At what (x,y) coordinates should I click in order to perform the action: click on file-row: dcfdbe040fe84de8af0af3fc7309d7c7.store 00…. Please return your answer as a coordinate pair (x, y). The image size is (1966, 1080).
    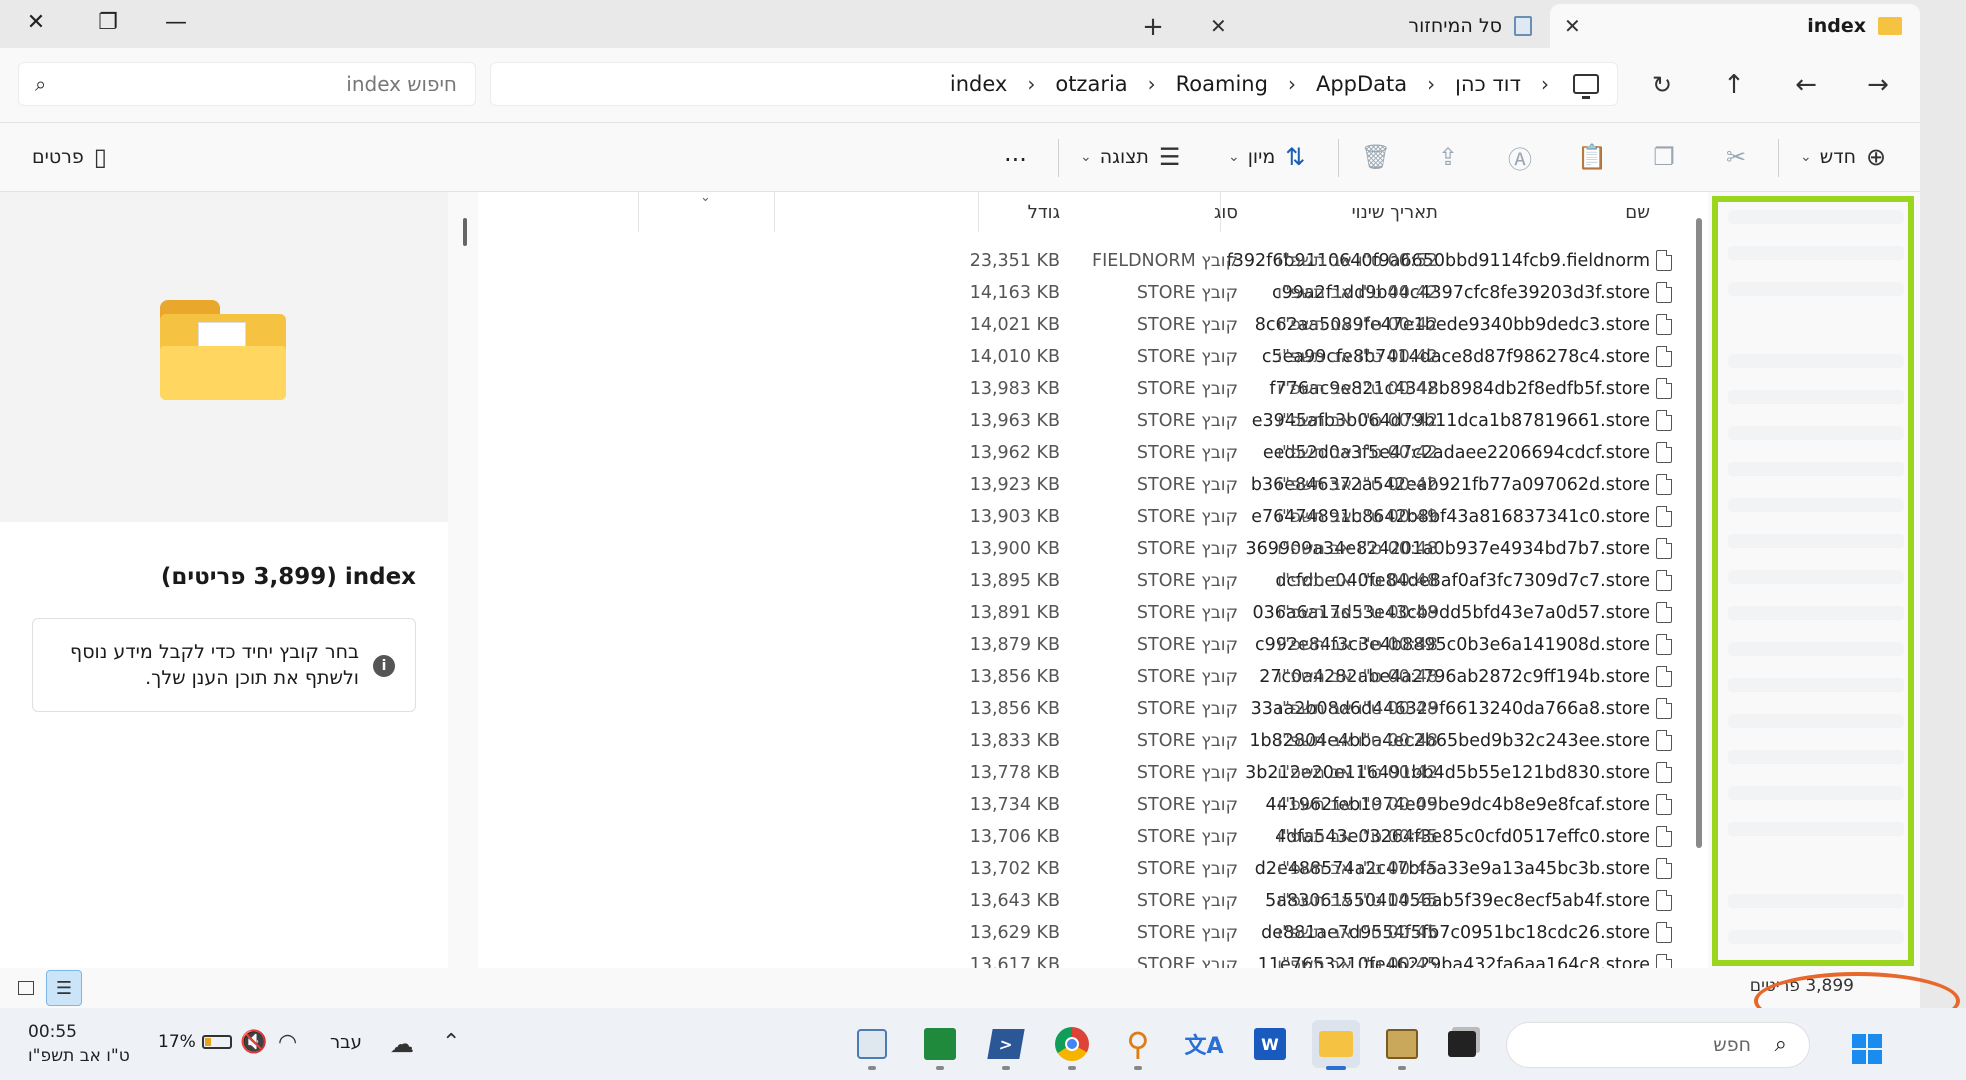
    Looking at the image, I should click on (1093, 582).